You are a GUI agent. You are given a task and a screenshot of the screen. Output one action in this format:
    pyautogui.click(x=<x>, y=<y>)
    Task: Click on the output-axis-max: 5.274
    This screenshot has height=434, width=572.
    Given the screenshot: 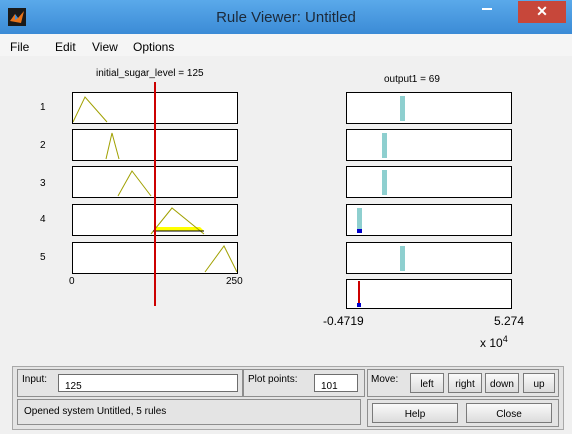 What is the action you would take?
    pyautogui.click(x=509, y=321)
    